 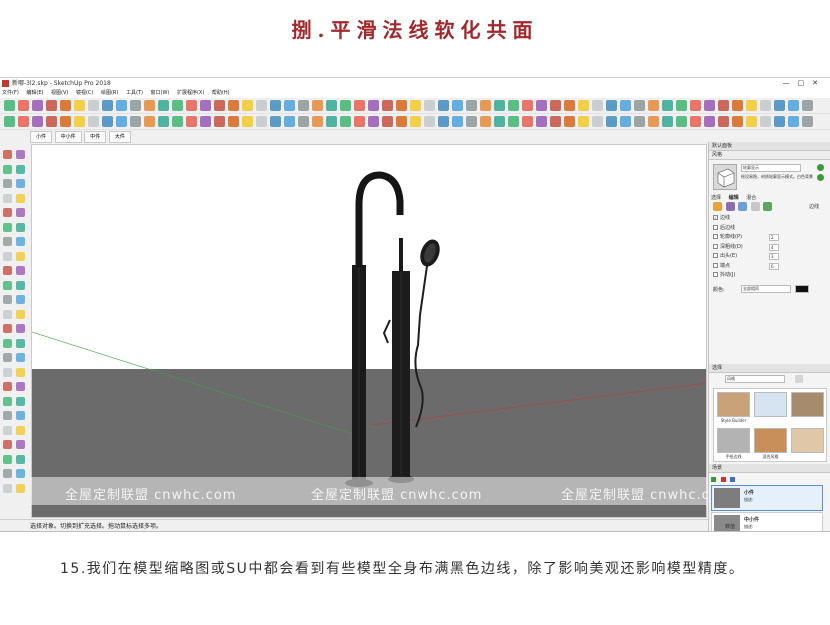 What do you see at coordinates (41, 137) in the screenshot?
I see `scene-tab-small: 小件` at bounding box center [41, 137].